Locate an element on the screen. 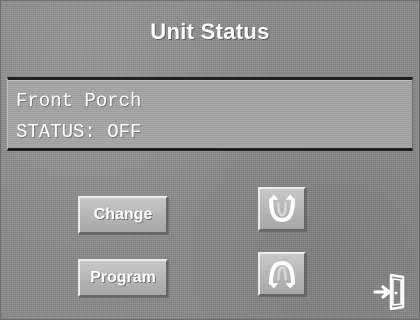 This screenshot has height=320, width=420. exit-door-icon is located at coordinates (389, 292).